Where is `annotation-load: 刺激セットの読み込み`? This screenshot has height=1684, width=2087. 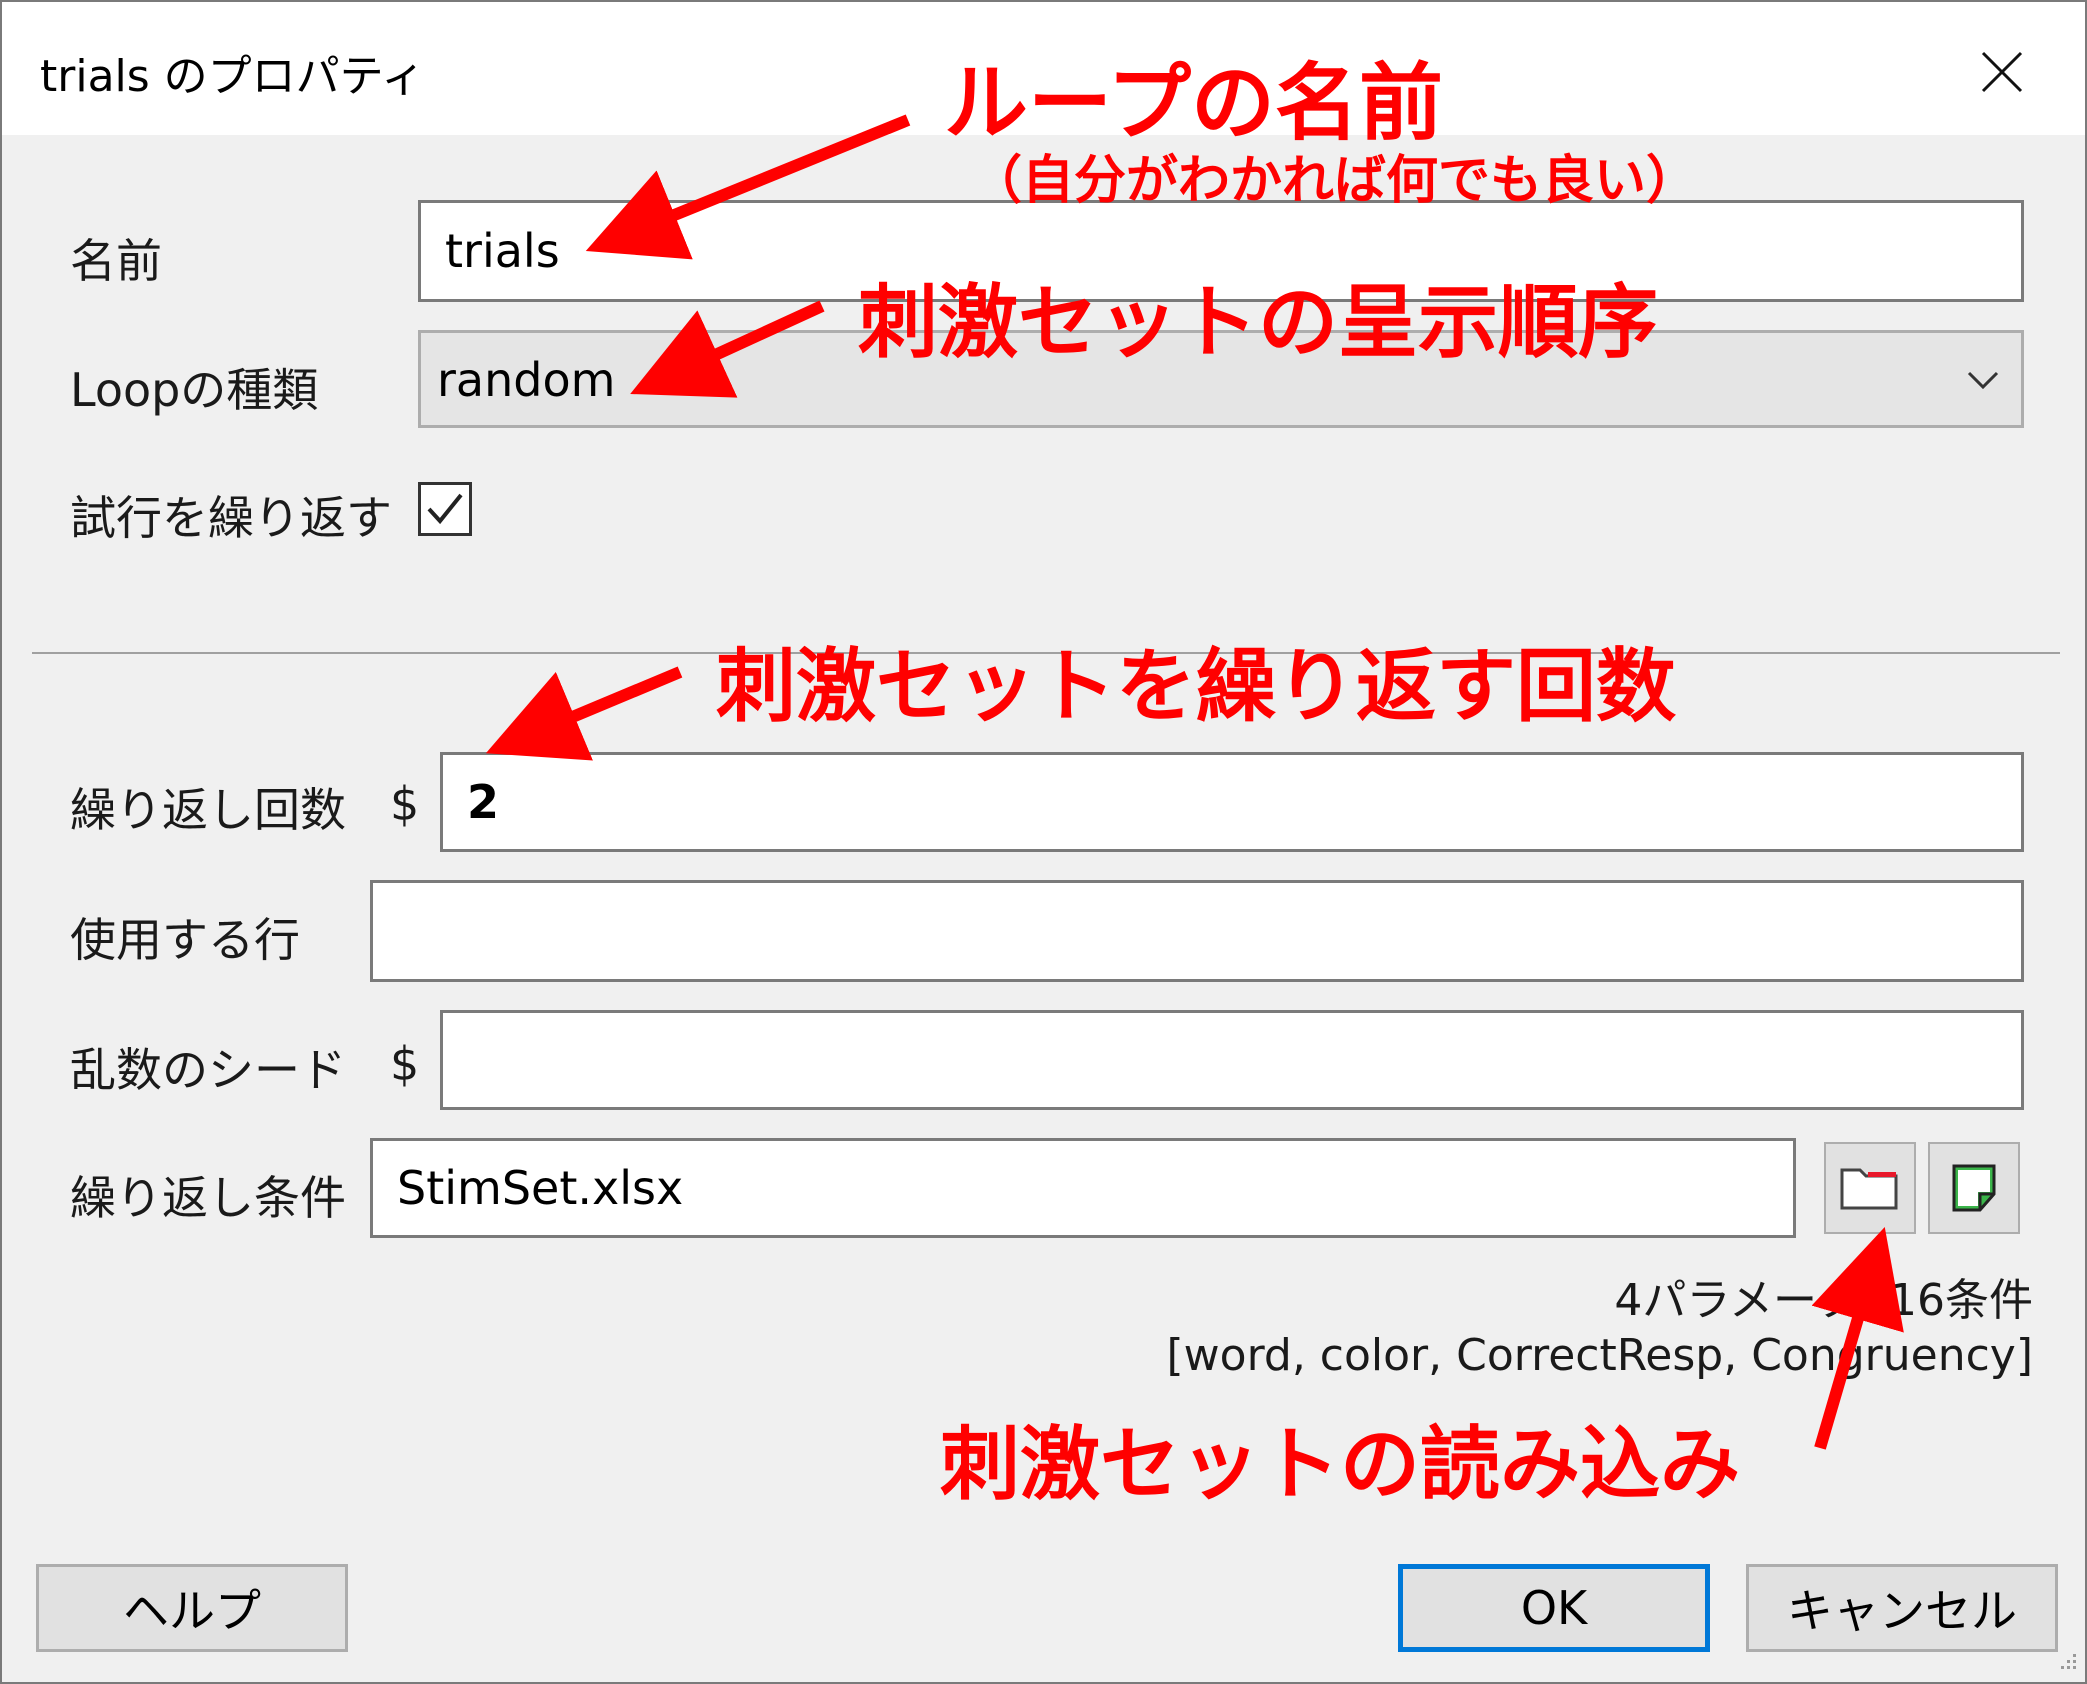
annotation-load: 刺激セットの読み込み is located at coordinates (1340, 1464).